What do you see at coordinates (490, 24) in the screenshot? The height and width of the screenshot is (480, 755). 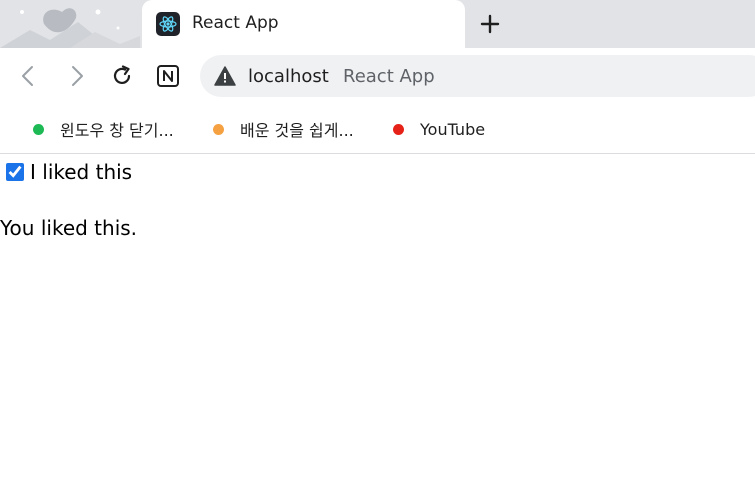 I see `plus-icon` at bounding box center [490, 24].